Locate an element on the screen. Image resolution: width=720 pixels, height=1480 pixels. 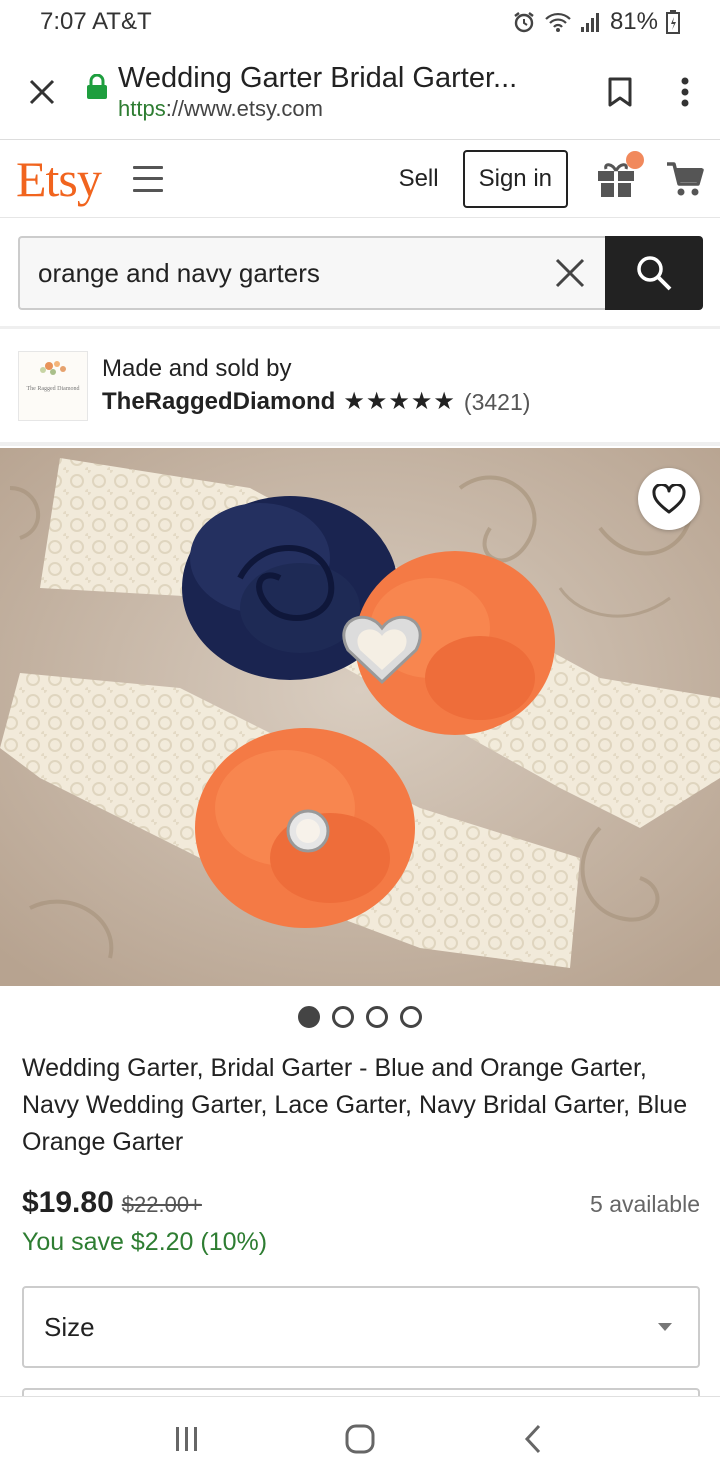
search-input is located at coordinates (286, 273).